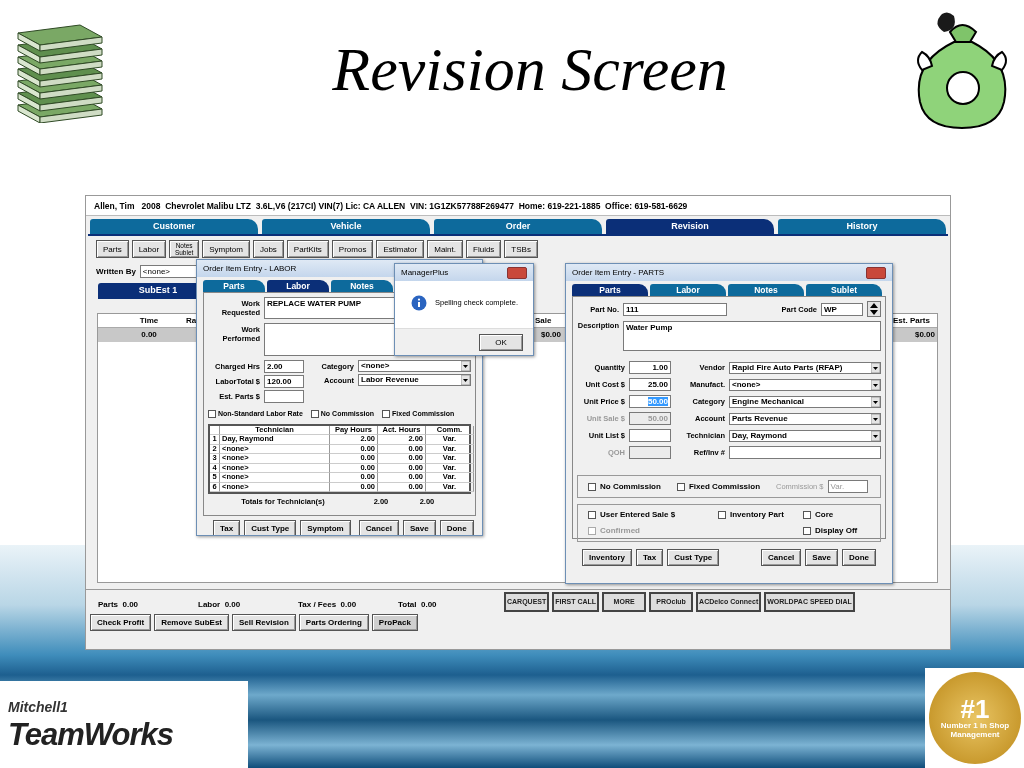  Describe the element at coordinates (119, 605) in the screenshot. I see `total-label: Parts 0.00` at that location.